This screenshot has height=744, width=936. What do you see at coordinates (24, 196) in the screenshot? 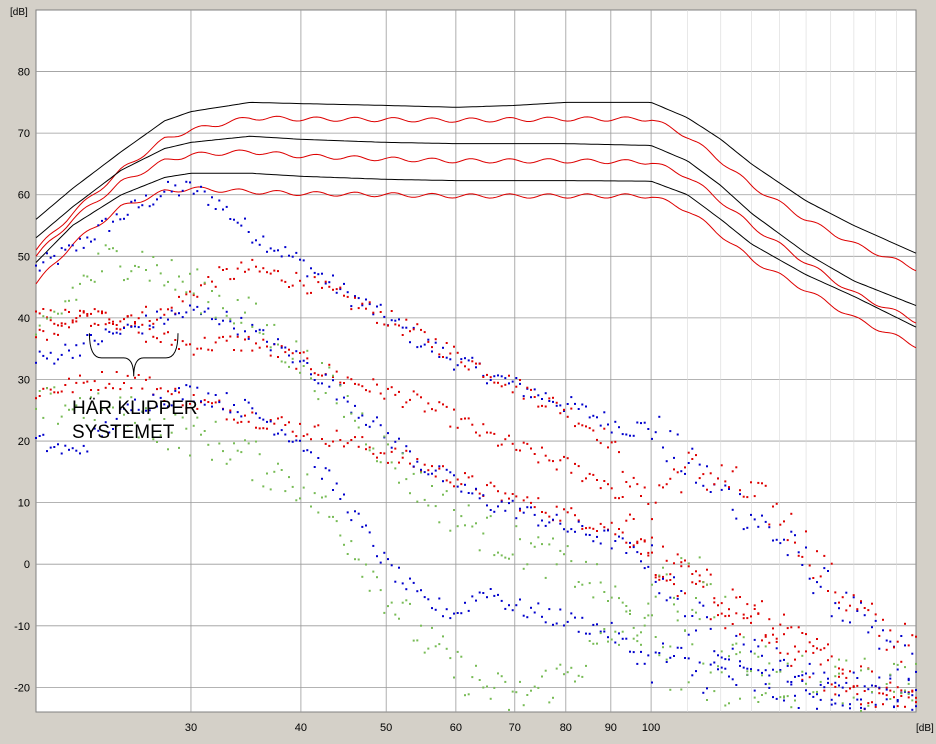
I see `y-tick-label-8: 60` at bounding box center [24, 196].